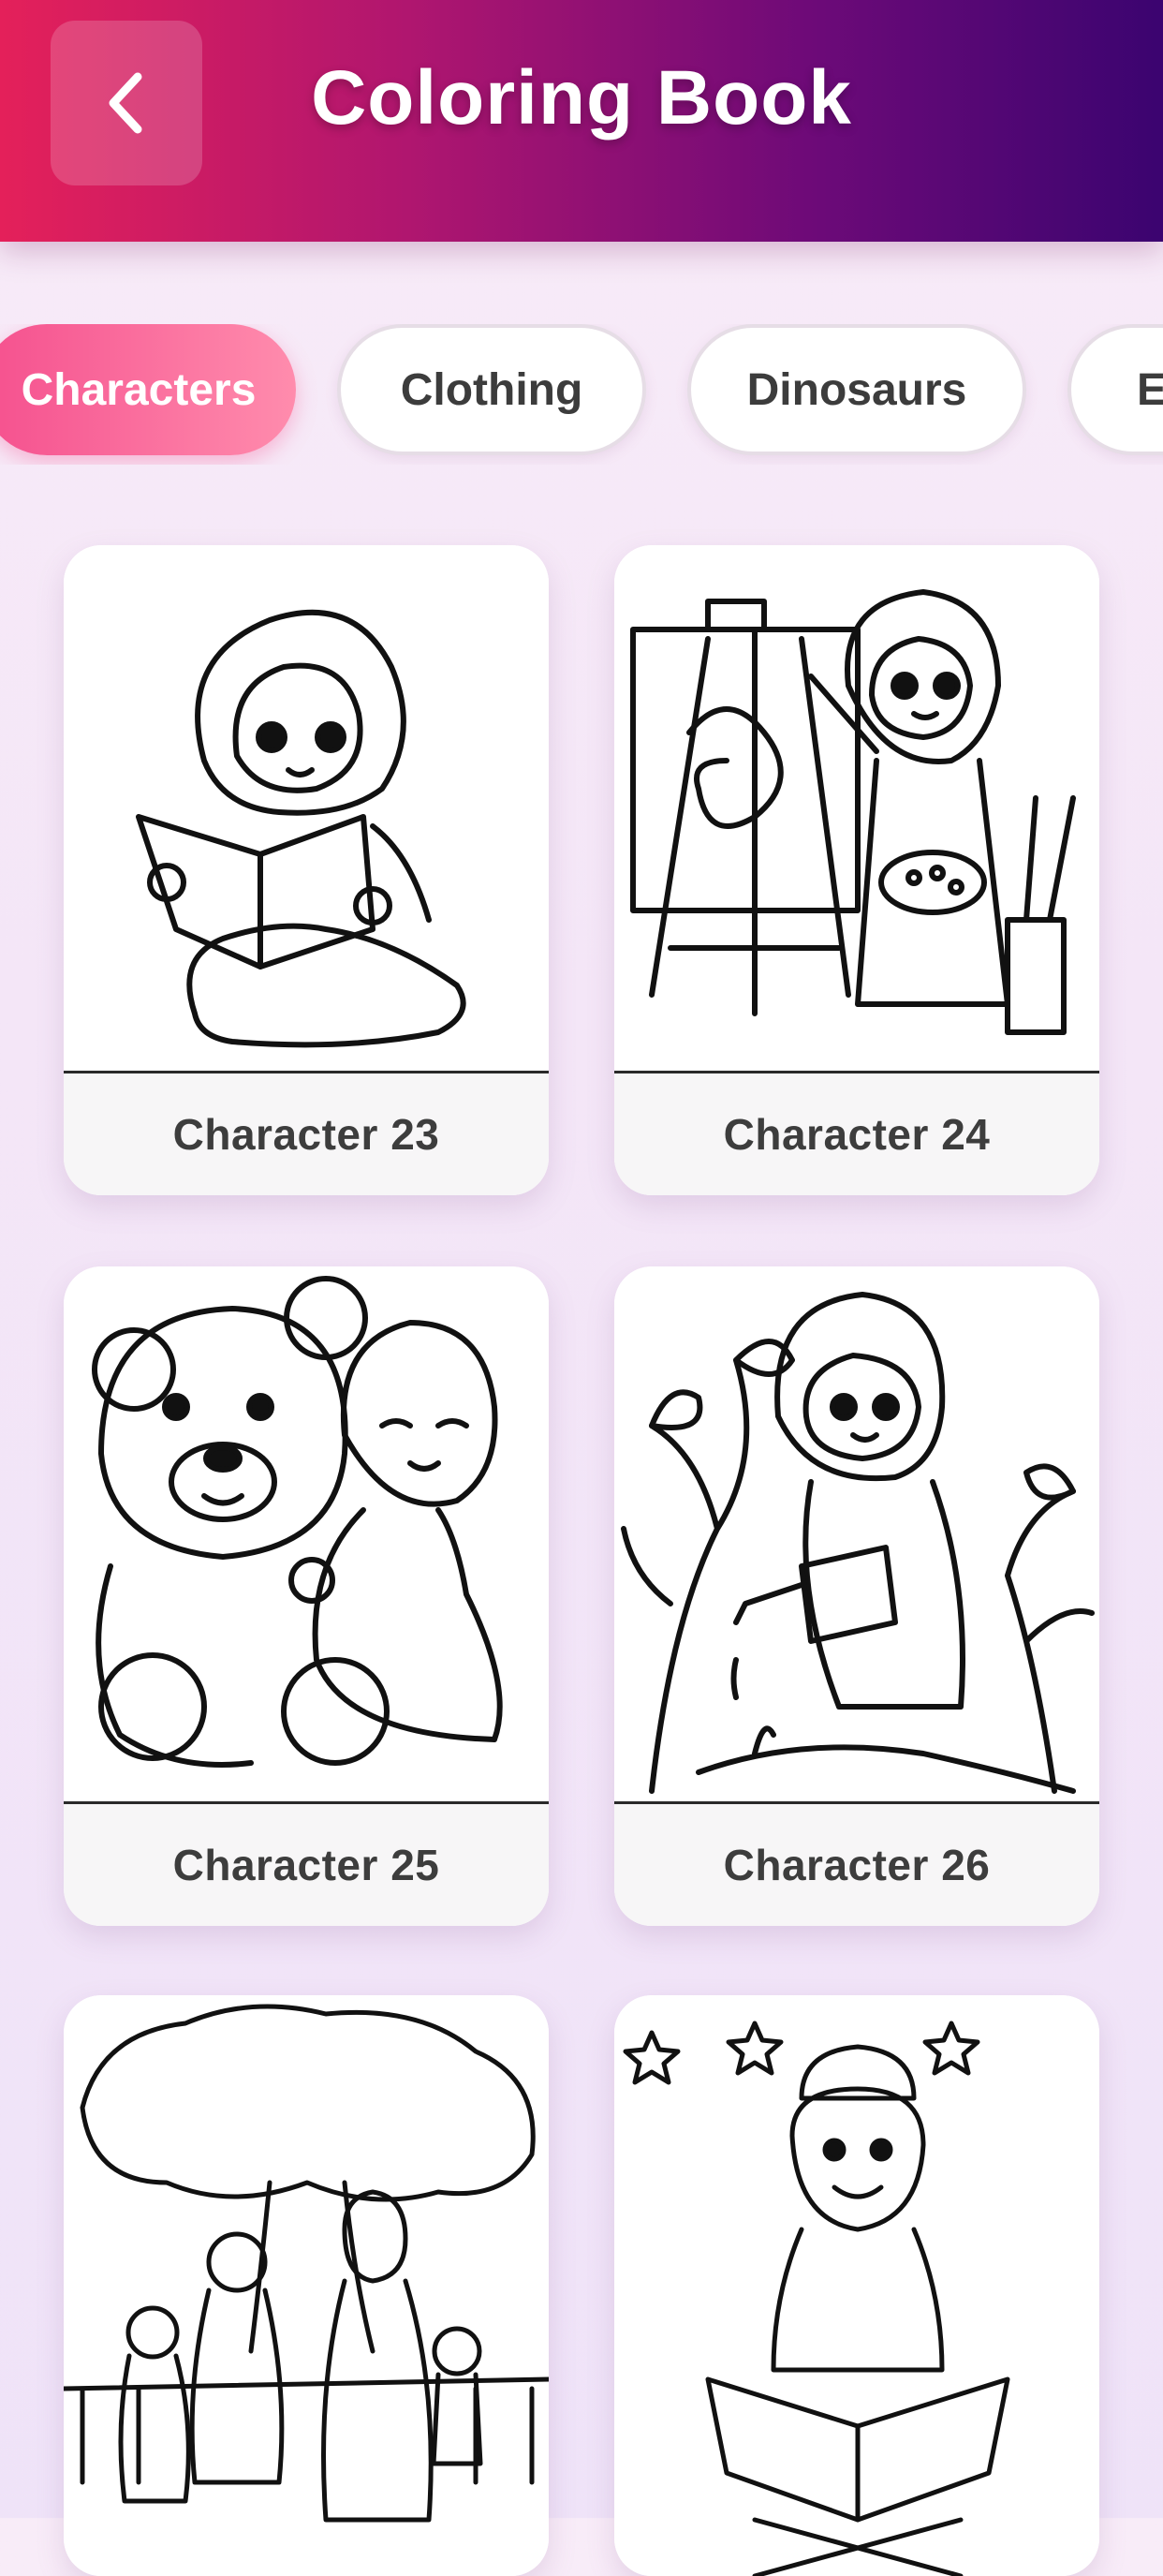  I want to click on coloring-card: Character 24, so click(857, 870).